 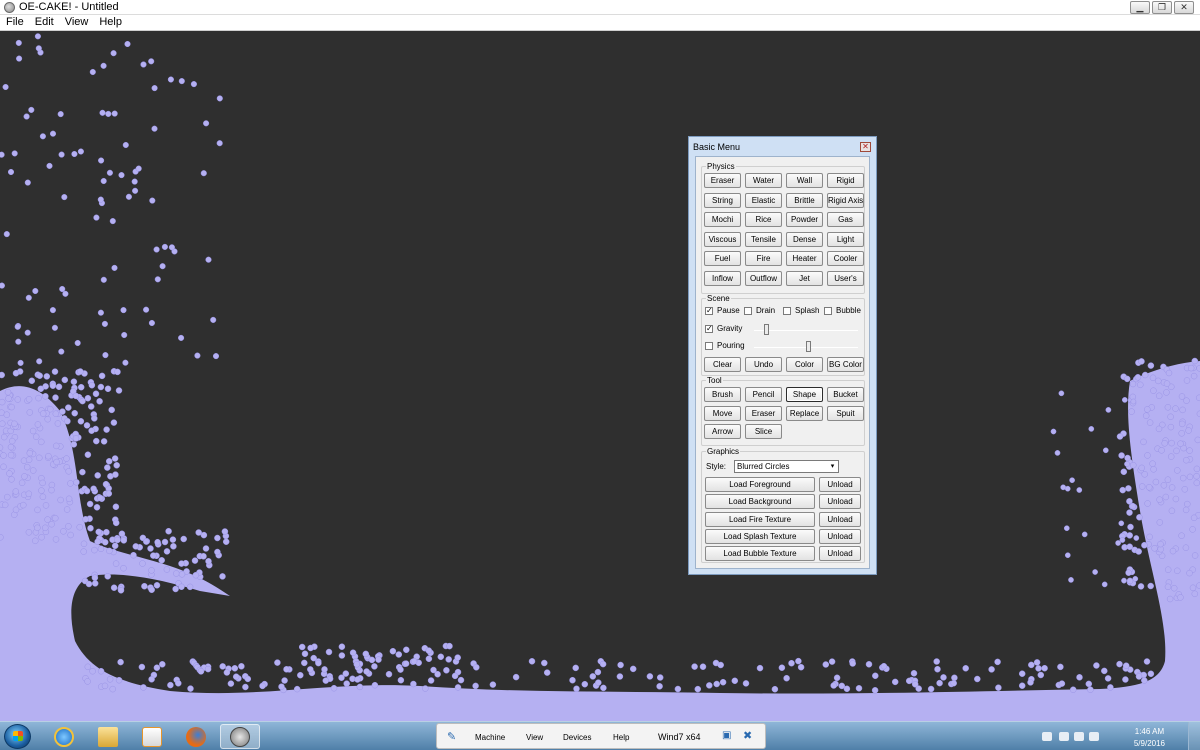 What do you see at coordinates (786, 466) in the screenshot?
I see `style-select: Blurred Circles ▾` at bounding box center [786, 466].